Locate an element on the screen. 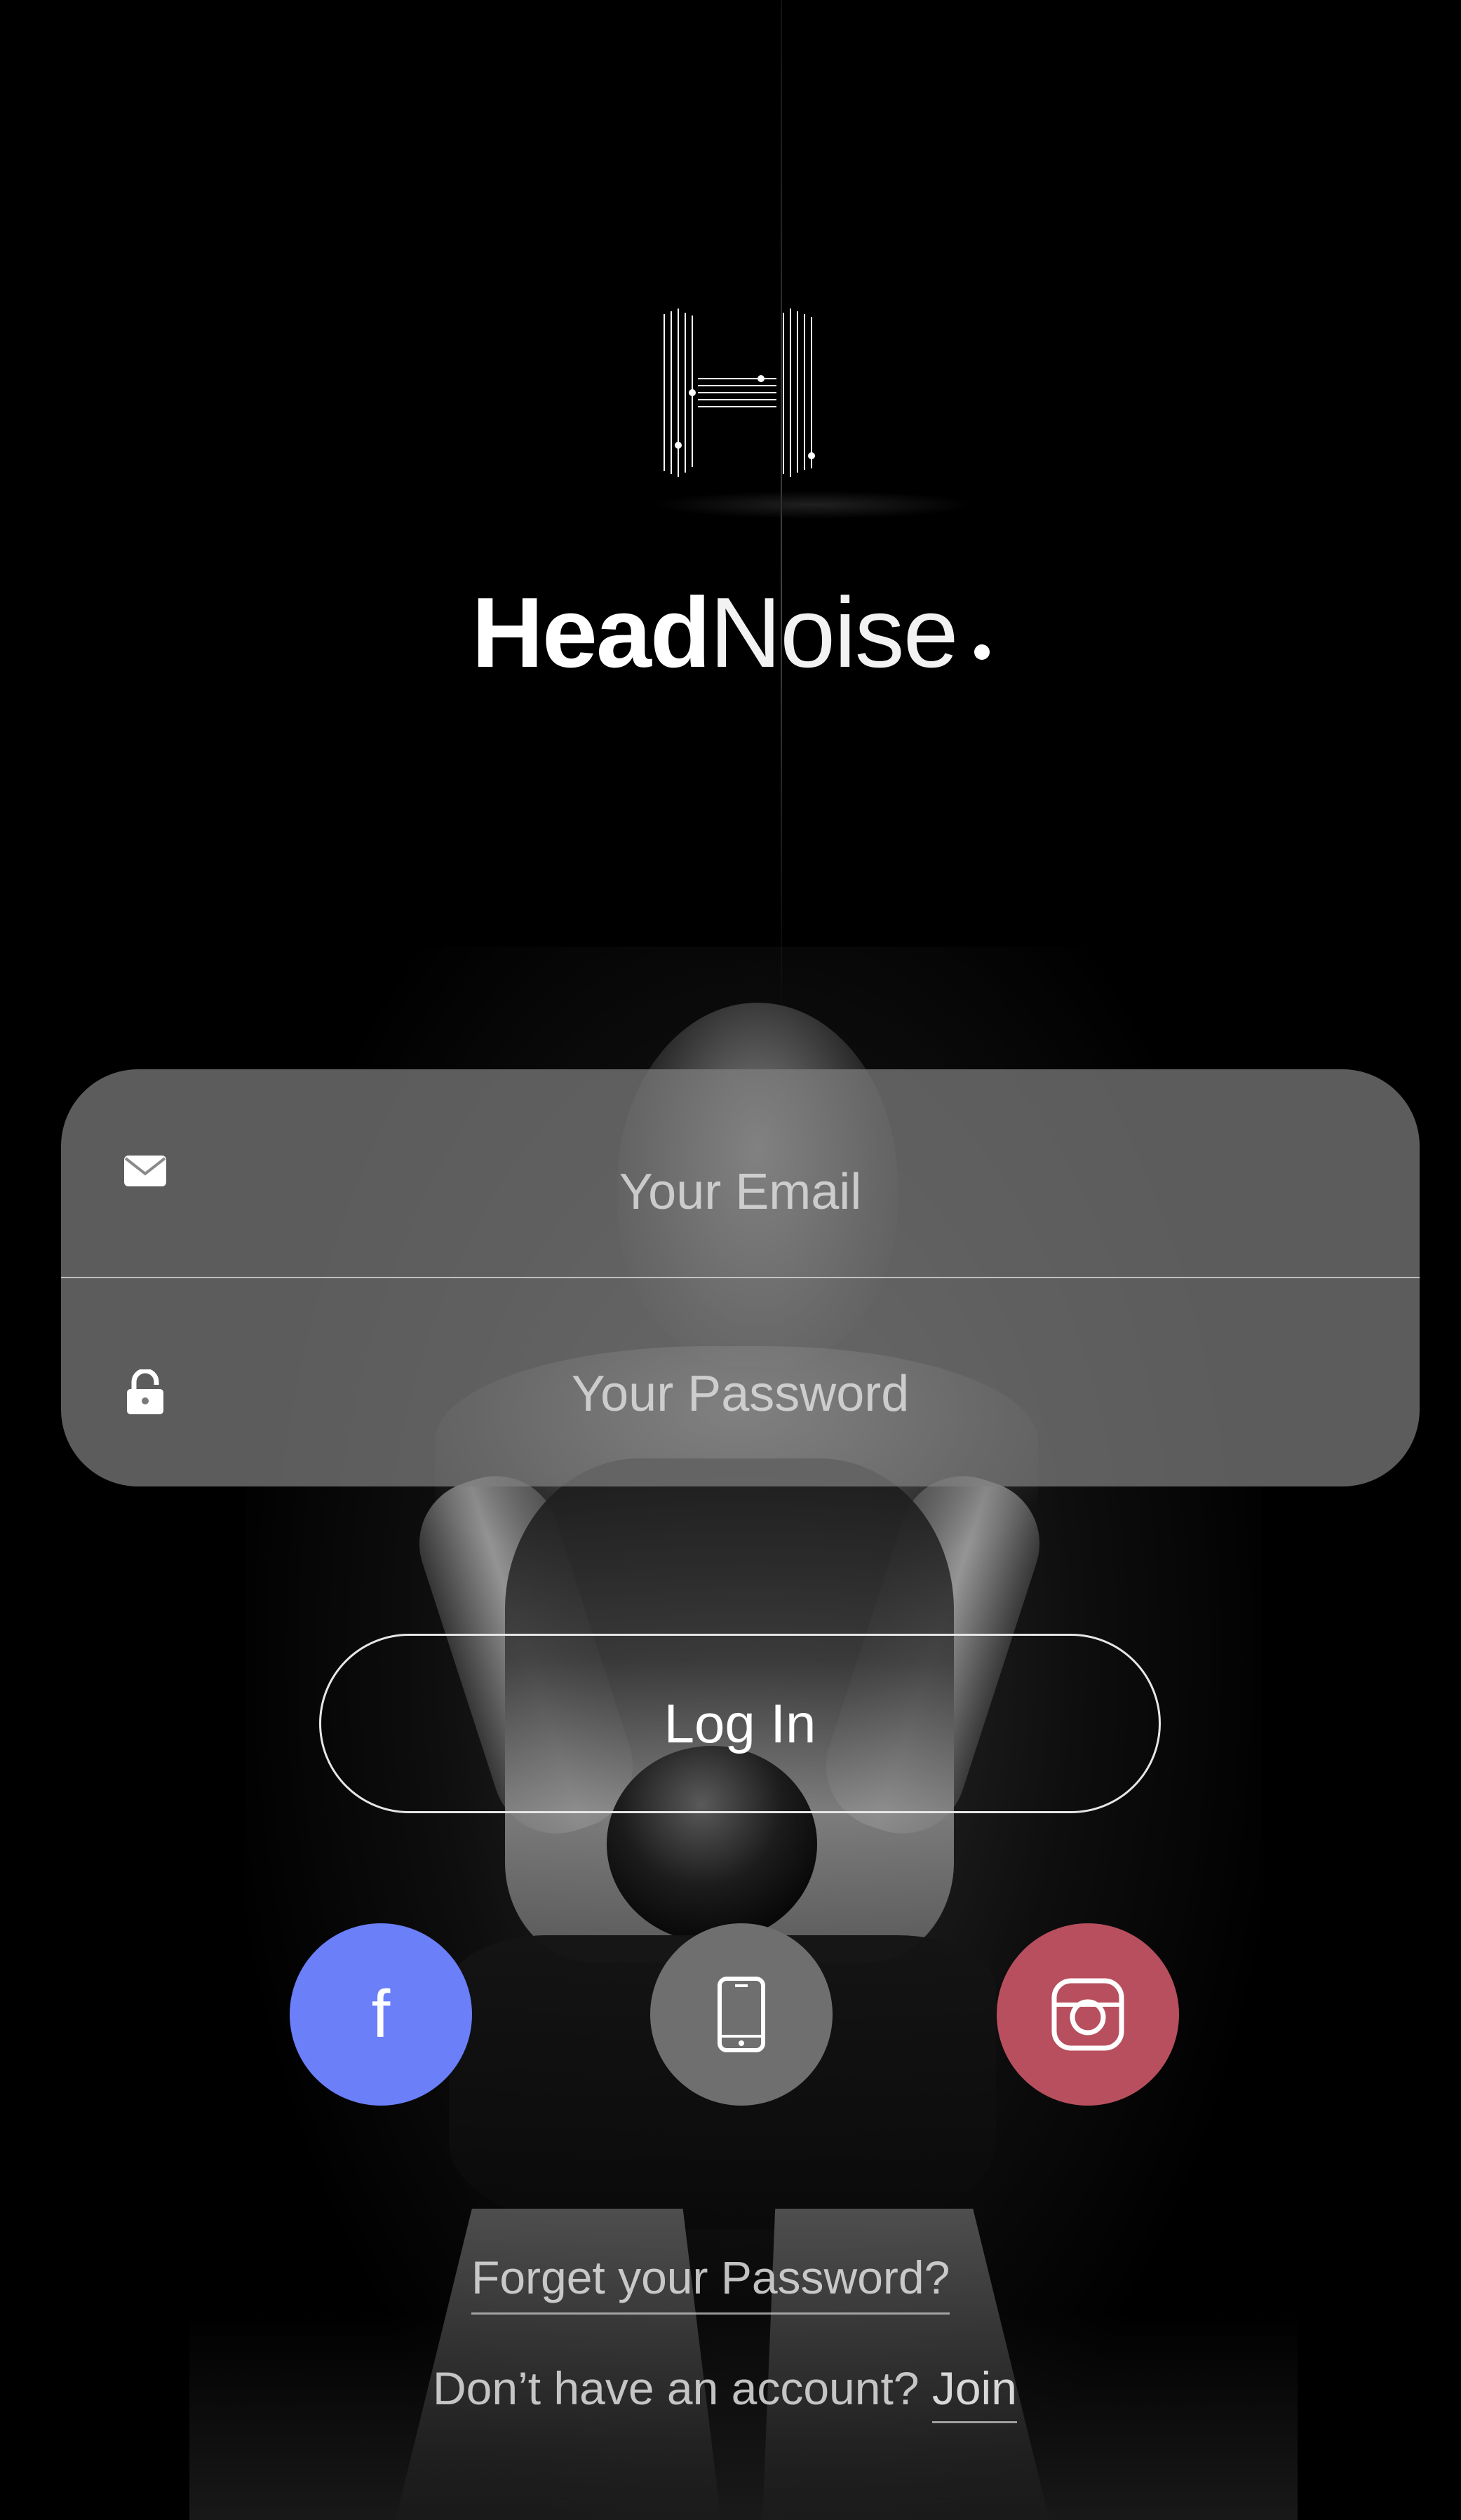 This screenshot has width=1461, height=2520. login-button: Log In is located at coordinates (740, 1723).